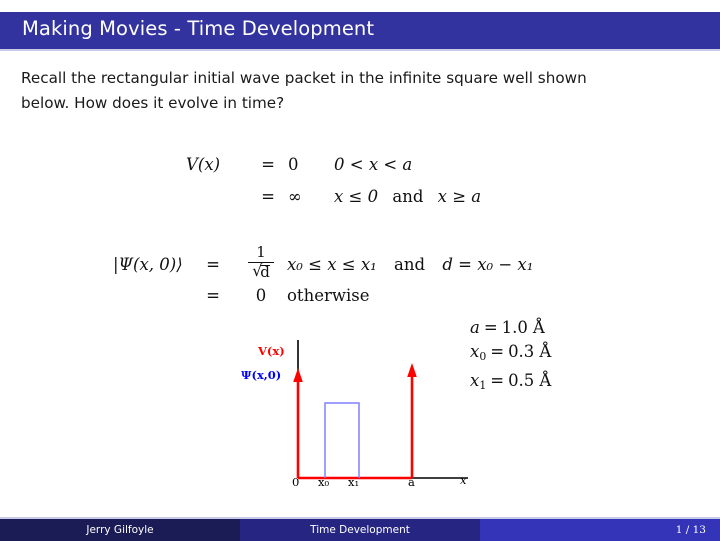 This screenshot has height=541, width=720. I want to click on wavefunction-conjunction: and, so click(410, 264).